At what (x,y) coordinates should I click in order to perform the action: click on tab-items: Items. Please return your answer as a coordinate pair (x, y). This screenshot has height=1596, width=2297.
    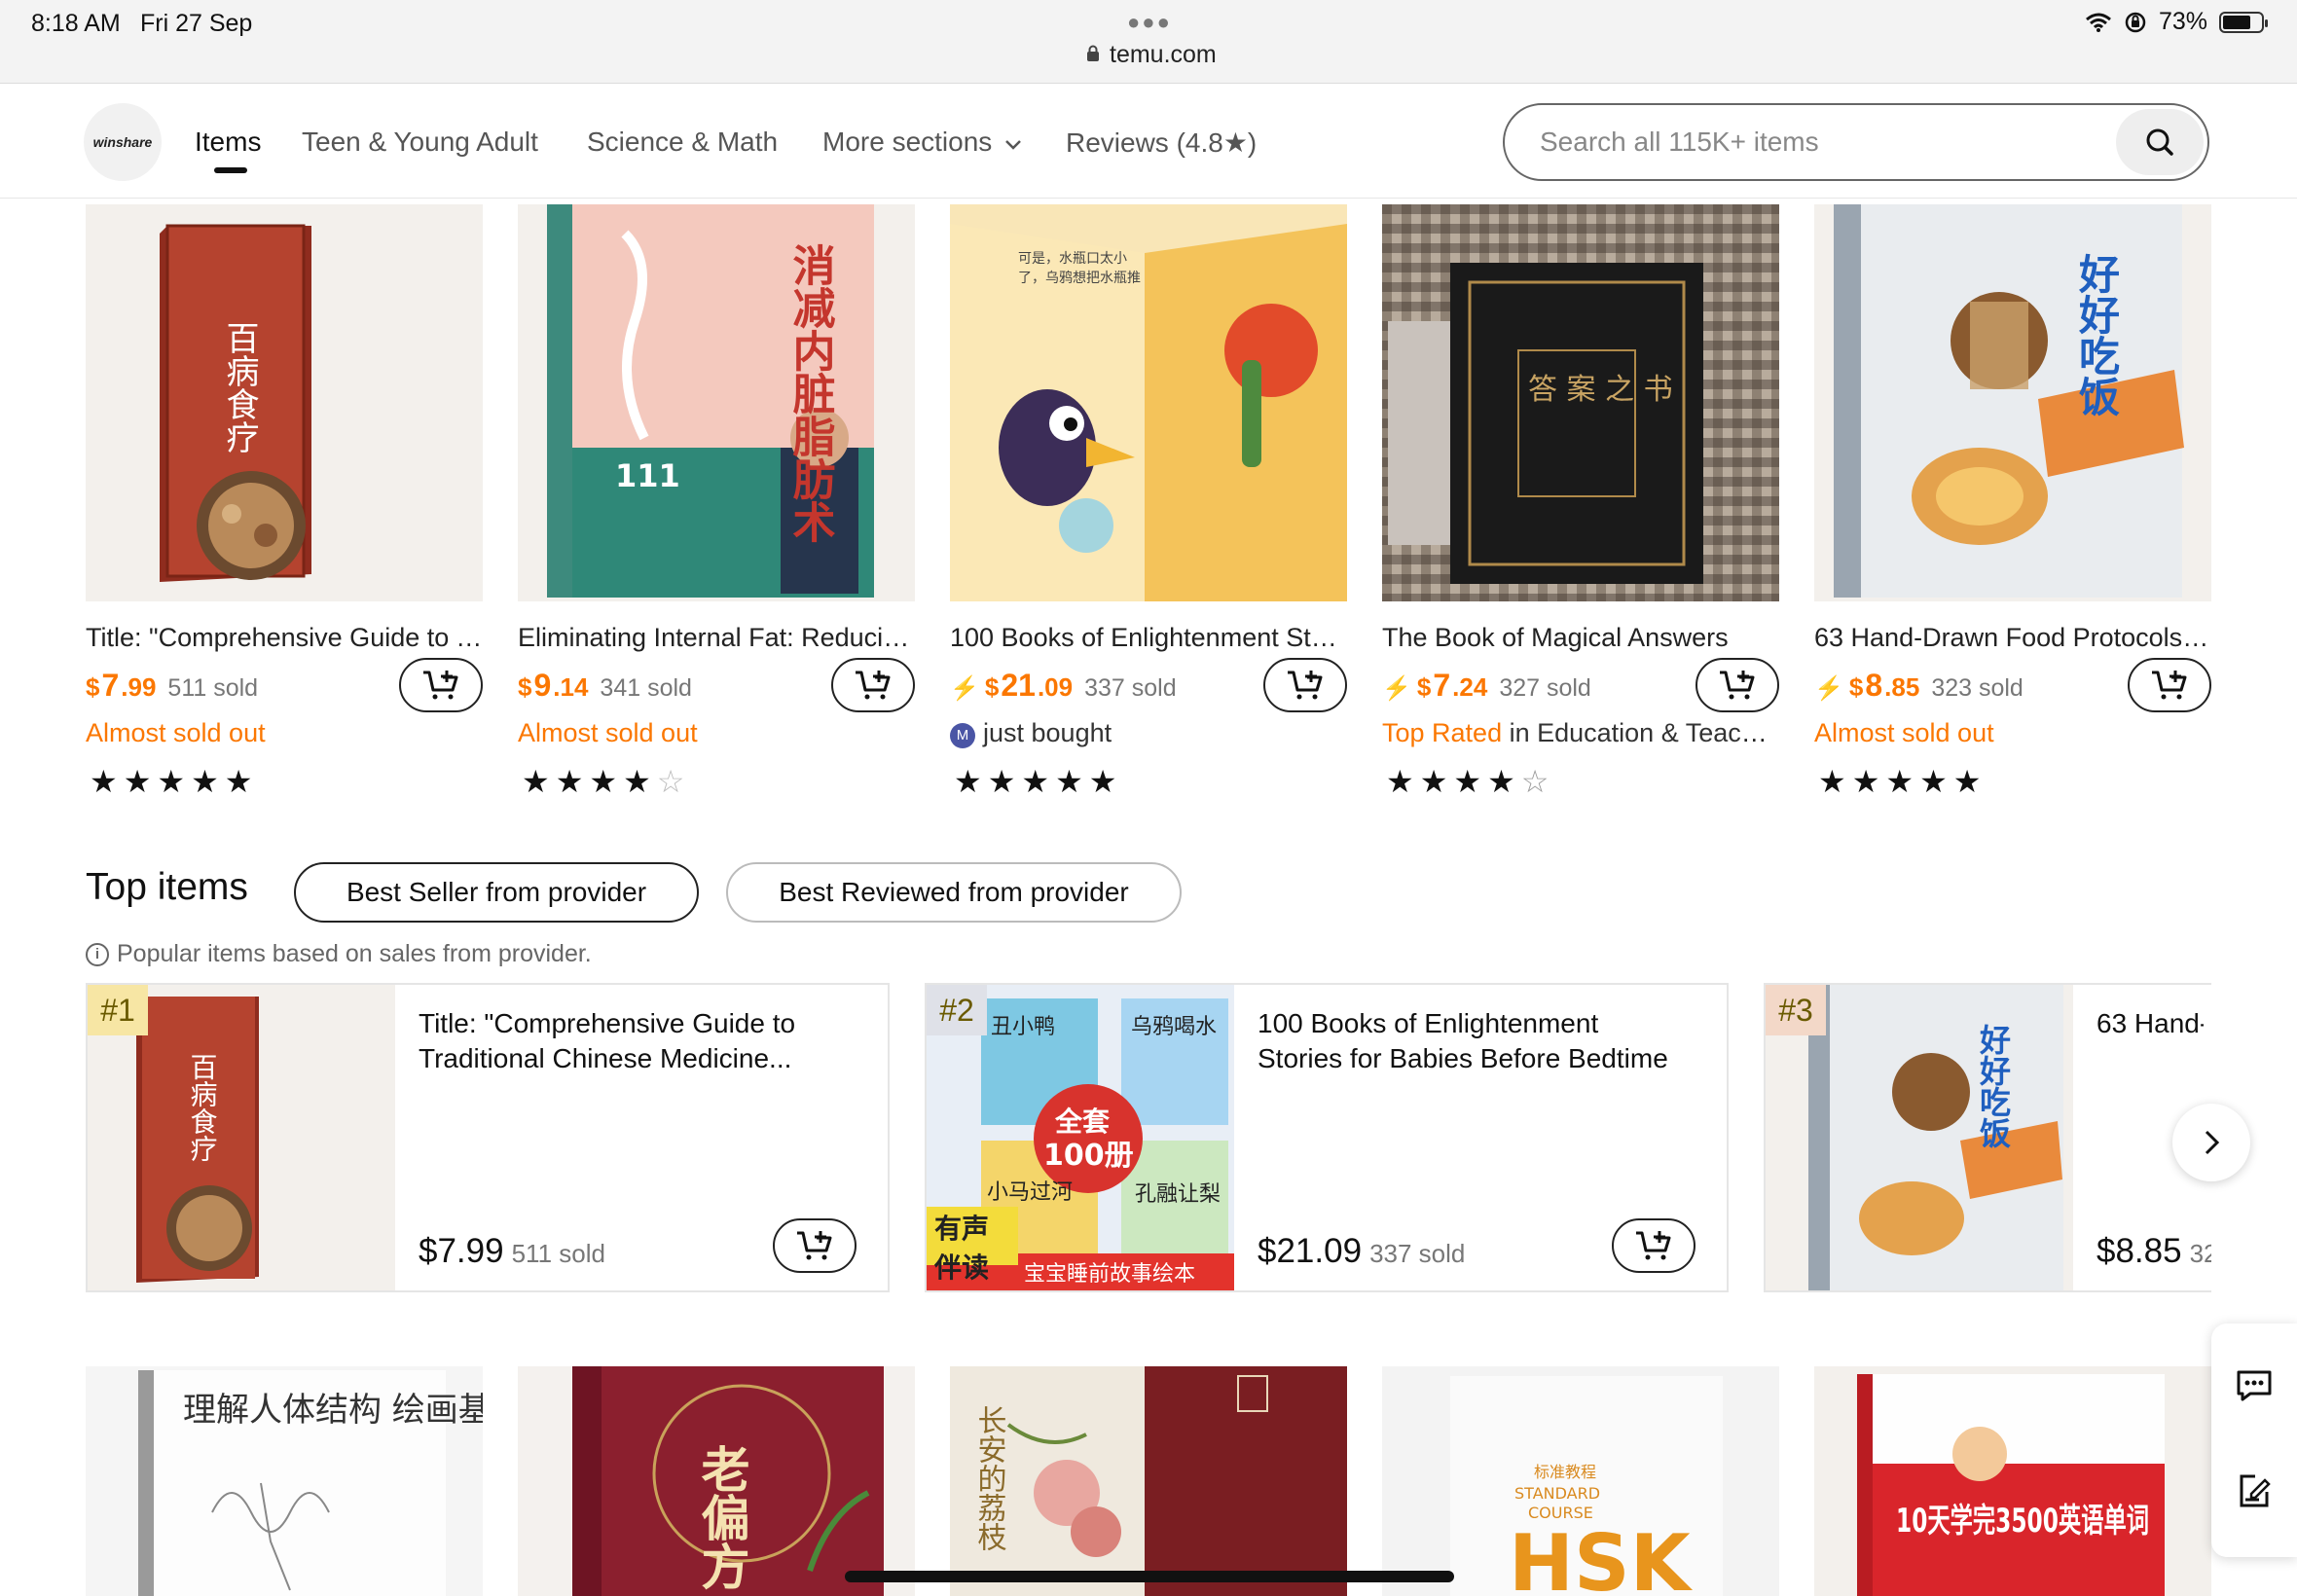
    Looking at the image, I should click on (228, 142).